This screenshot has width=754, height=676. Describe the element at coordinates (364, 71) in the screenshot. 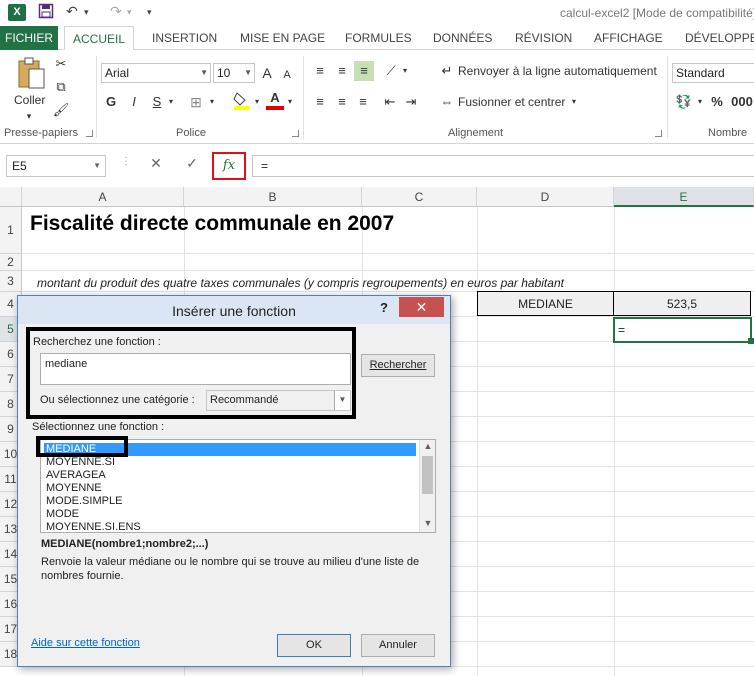

I see `align-bottom-icon: ≡` at that location.